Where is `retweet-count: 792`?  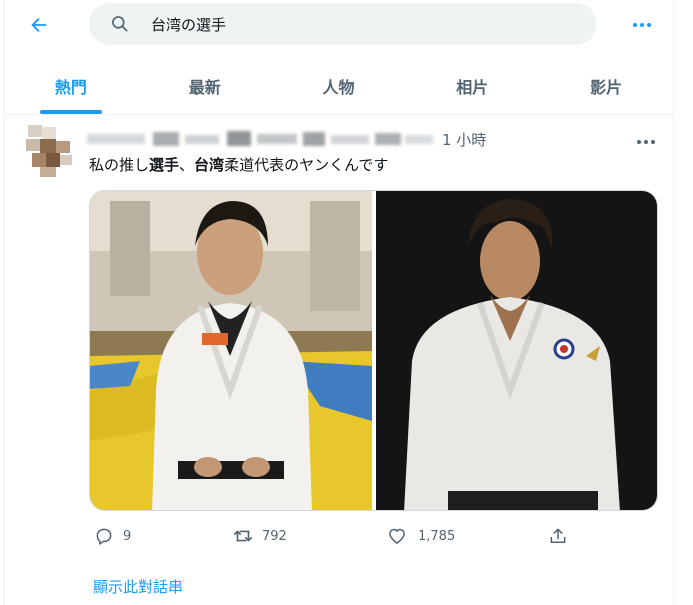 retweet-count: 792 is located at coordinates (274, 536).